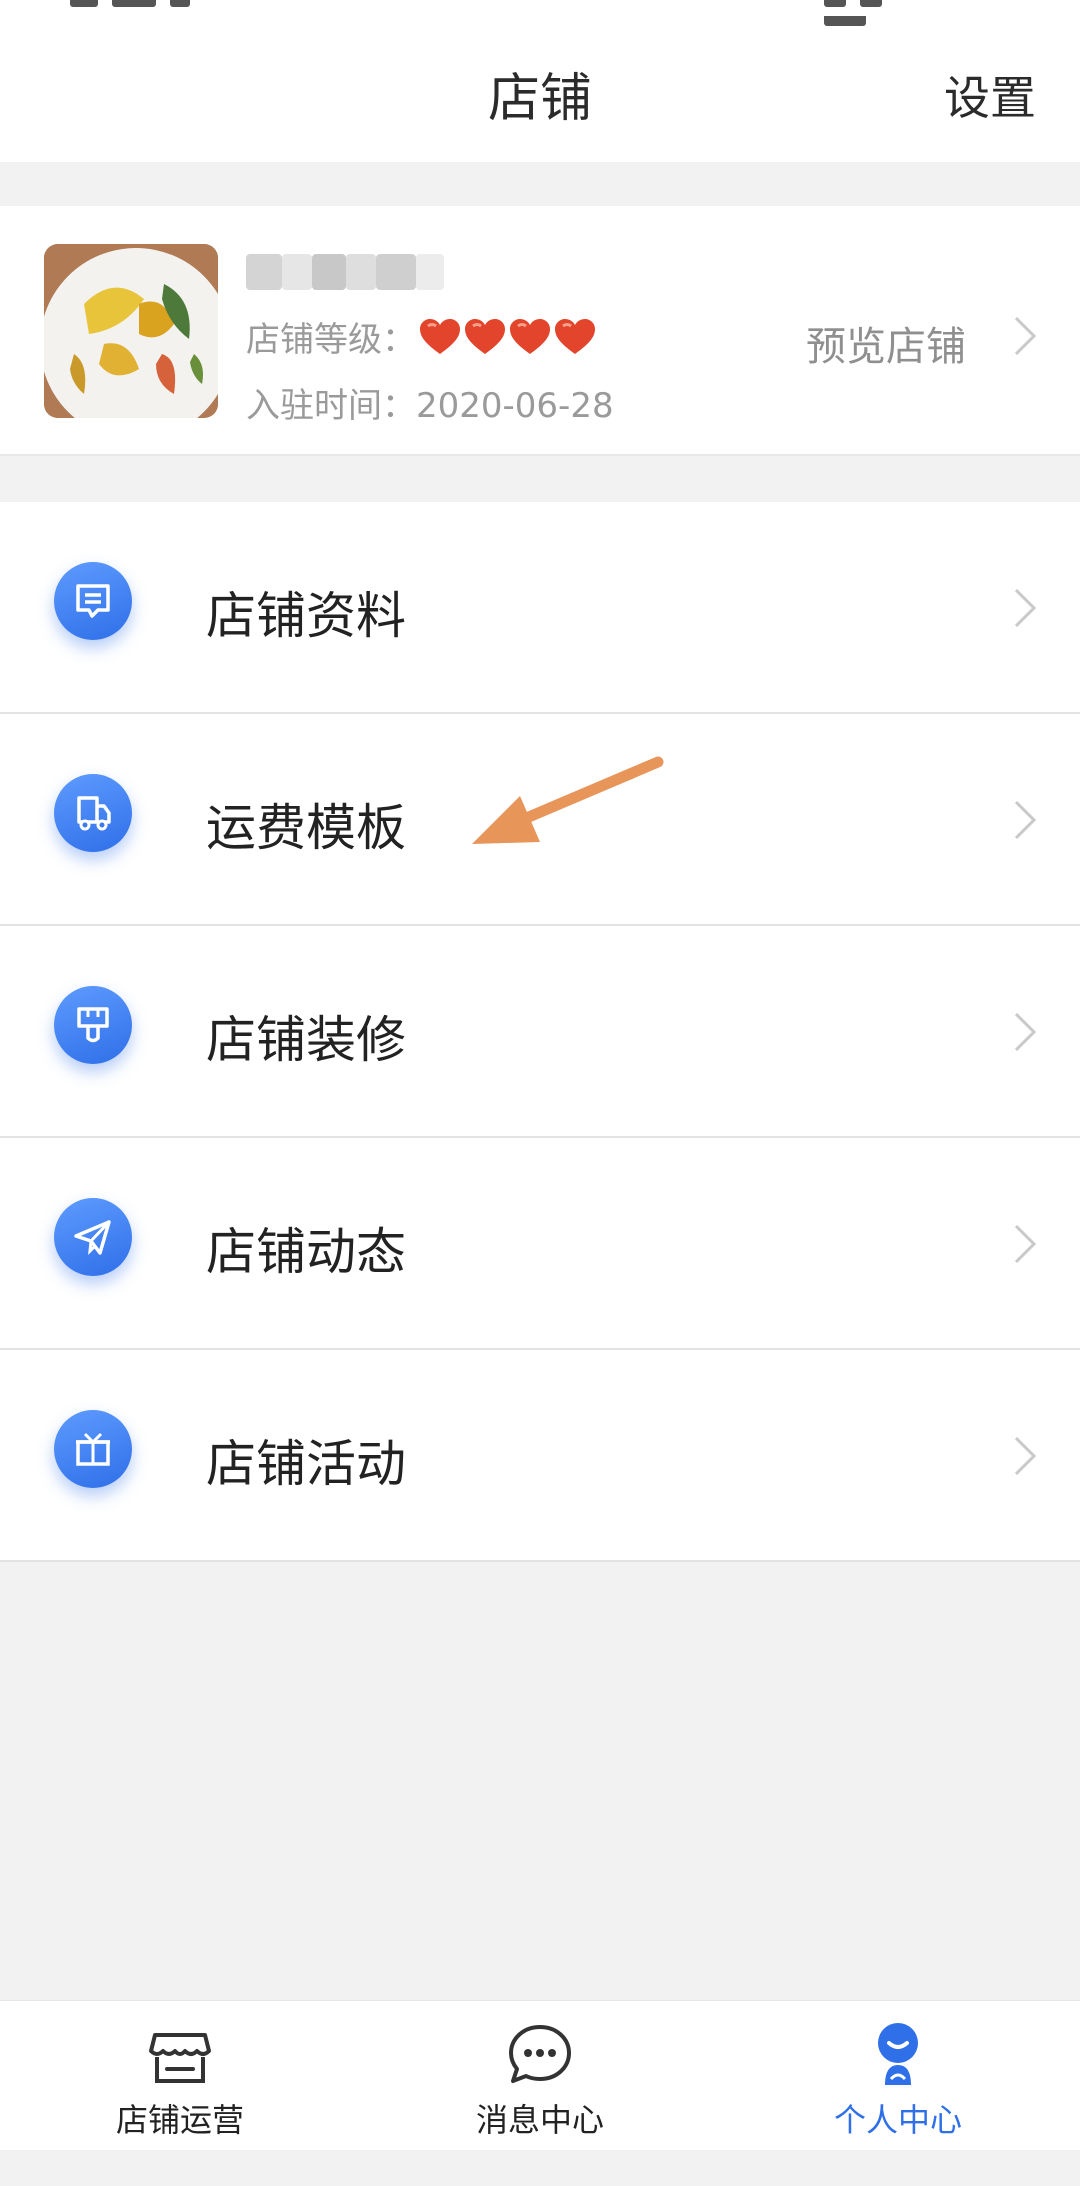 The width and height of the screenshot is (1080, 2186). What do you see at coordinates (331, 406) in the screenshot?
I see `join-date-label: 入驻时间：` at bounding box center [331, 406].